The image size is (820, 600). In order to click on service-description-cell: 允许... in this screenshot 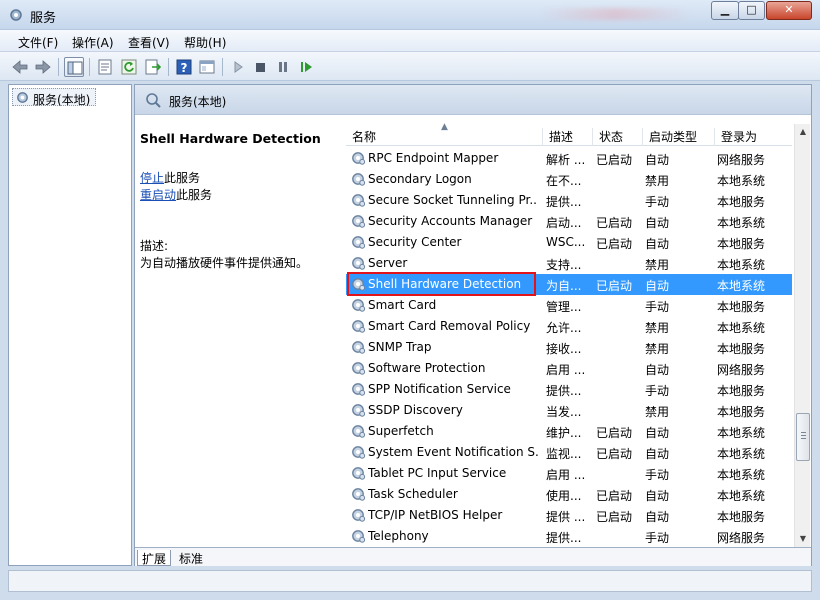, I will do `click(564, 328)`.